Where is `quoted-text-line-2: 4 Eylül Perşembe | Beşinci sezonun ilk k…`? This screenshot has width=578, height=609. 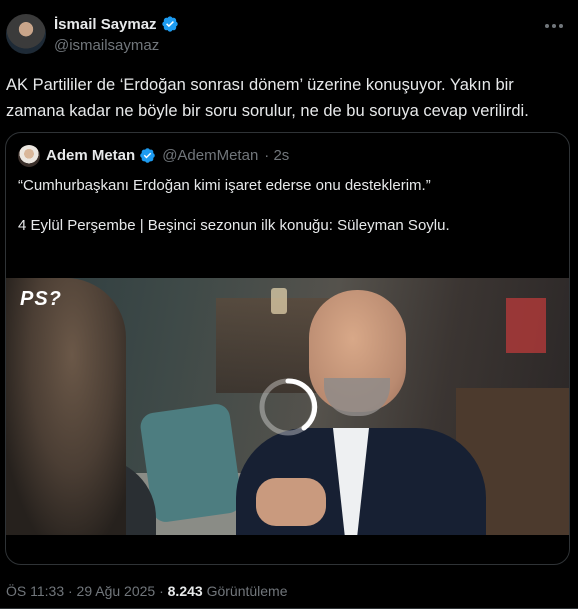 quoted-text-line-2: 4 Eylül Perşembe | Beşinci sezonun ilk k… is located at coordinates (234, 225).